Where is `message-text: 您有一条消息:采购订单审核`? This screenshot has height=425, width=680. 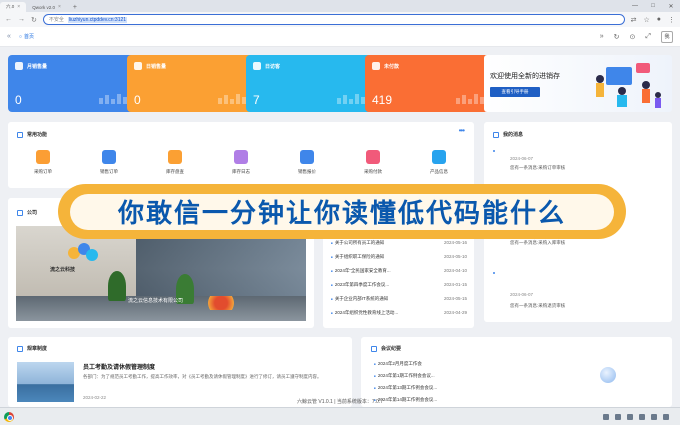 message-text: 您有一条消息:采购订单审核 is located at coordinates (538, 167).